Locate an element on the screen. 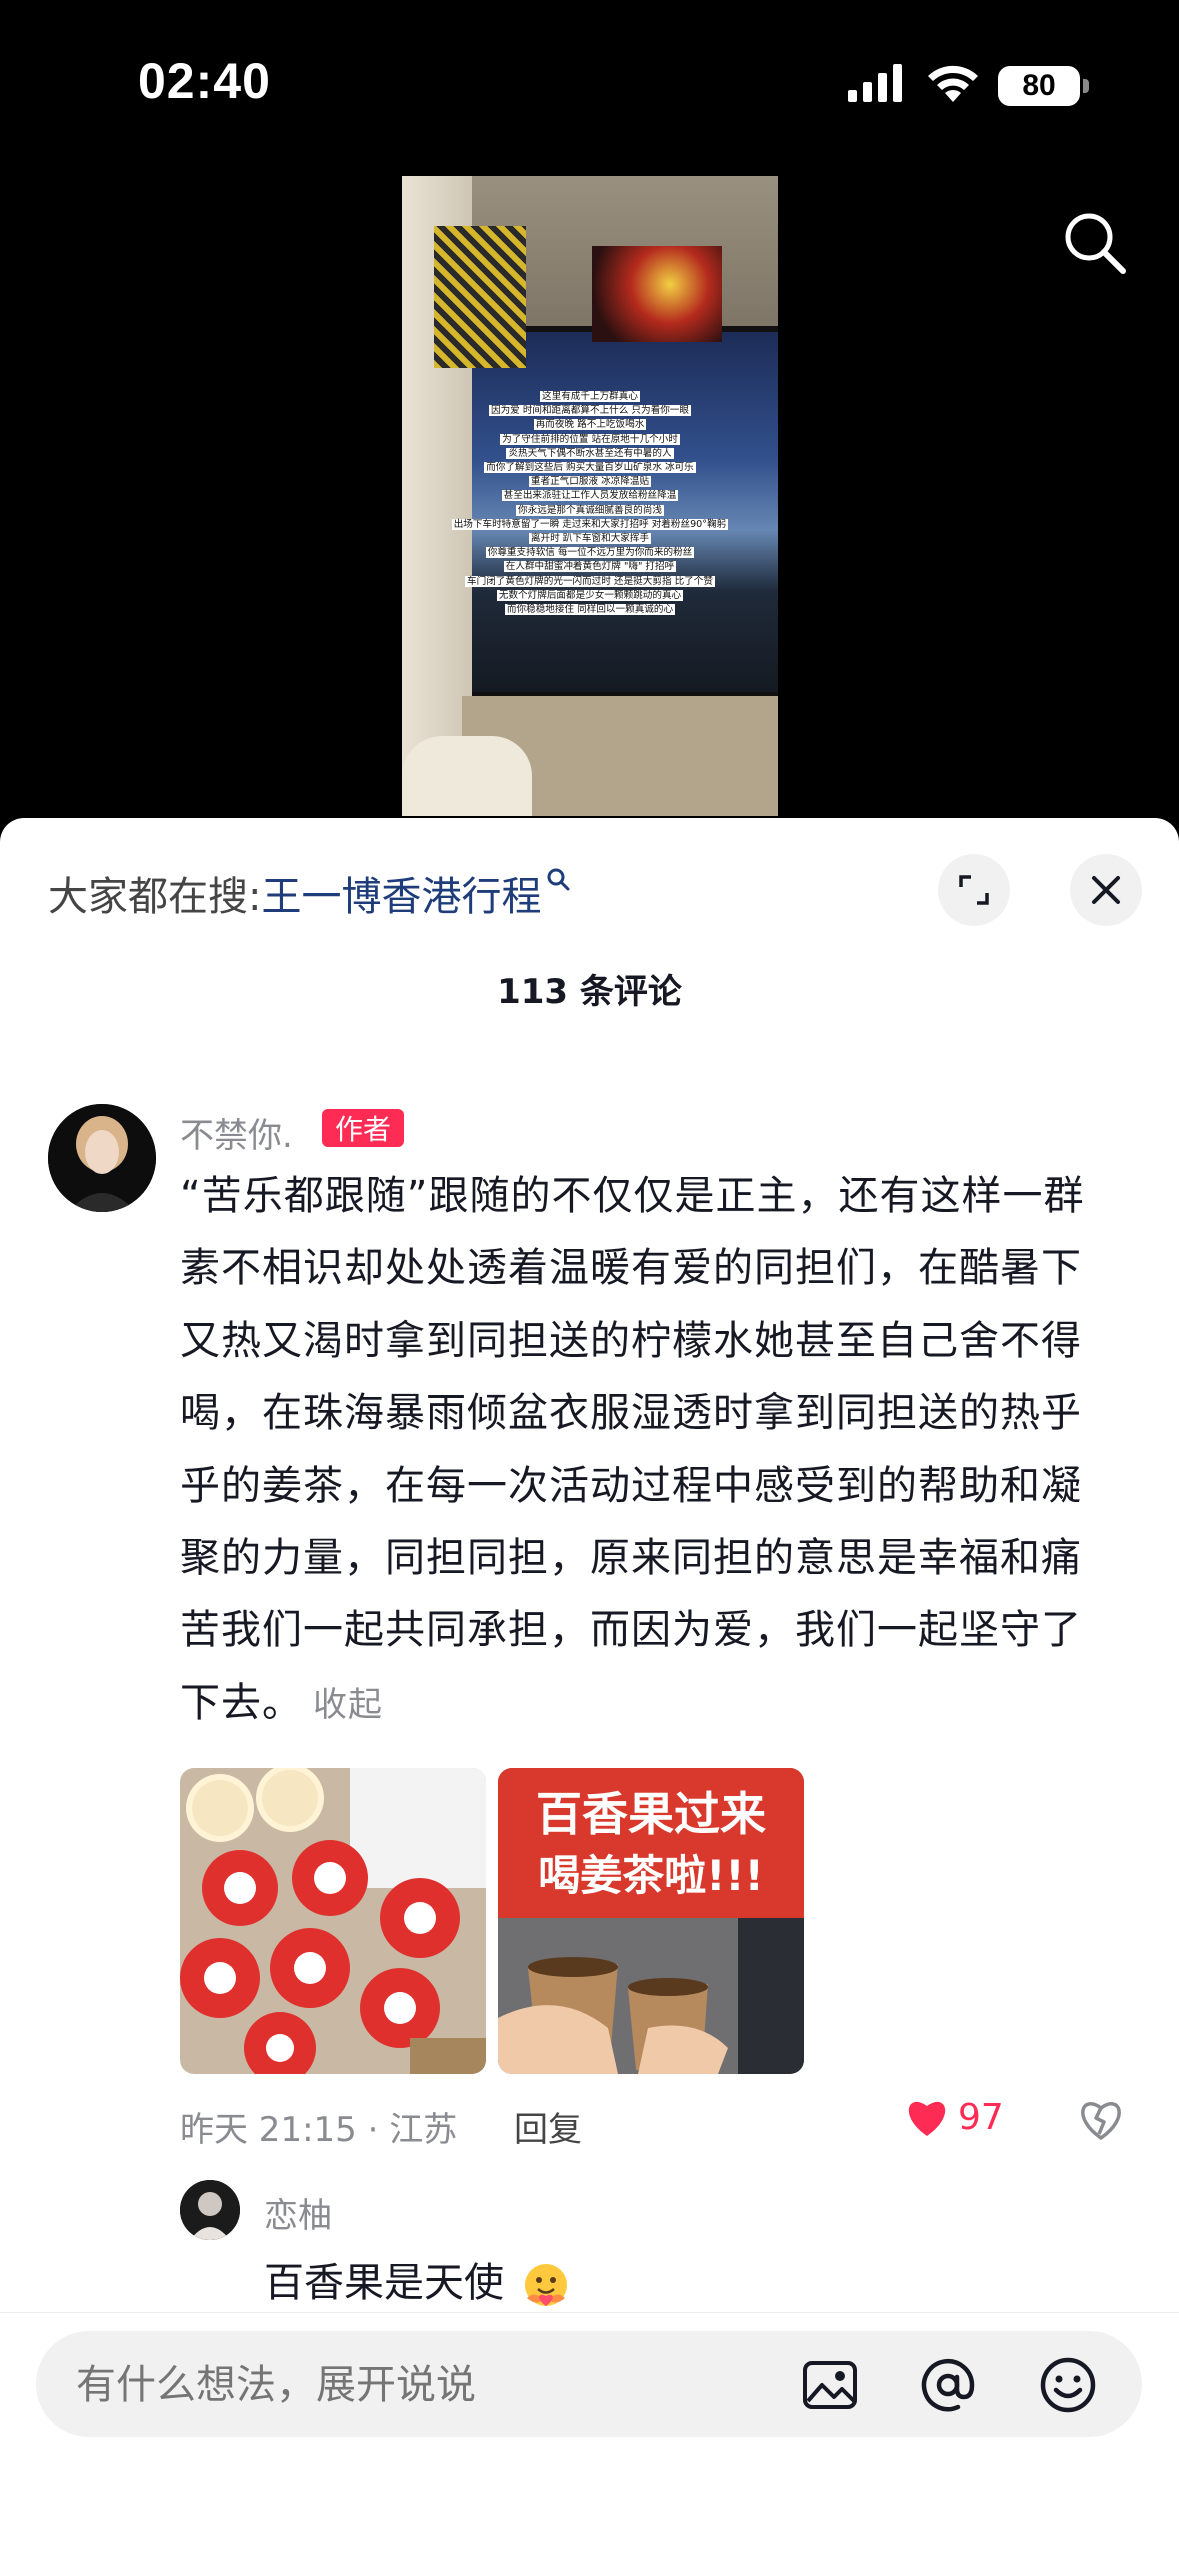 This screenshot has height=2557, width=1179. like-button: 97 is located at coordinates (954, 2117).